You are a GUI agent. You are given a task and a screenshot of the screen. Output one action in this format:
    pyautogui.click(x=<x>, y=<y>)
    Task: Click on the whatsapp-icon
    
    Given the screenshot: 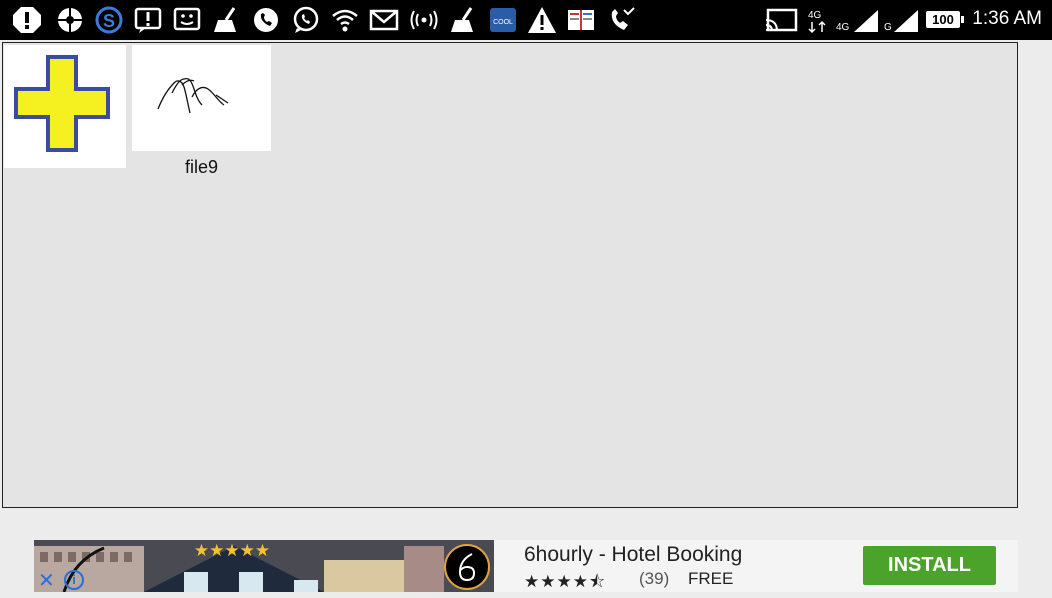 What is the action you would take?
    pyautogui.click(x=306, y=20)
    